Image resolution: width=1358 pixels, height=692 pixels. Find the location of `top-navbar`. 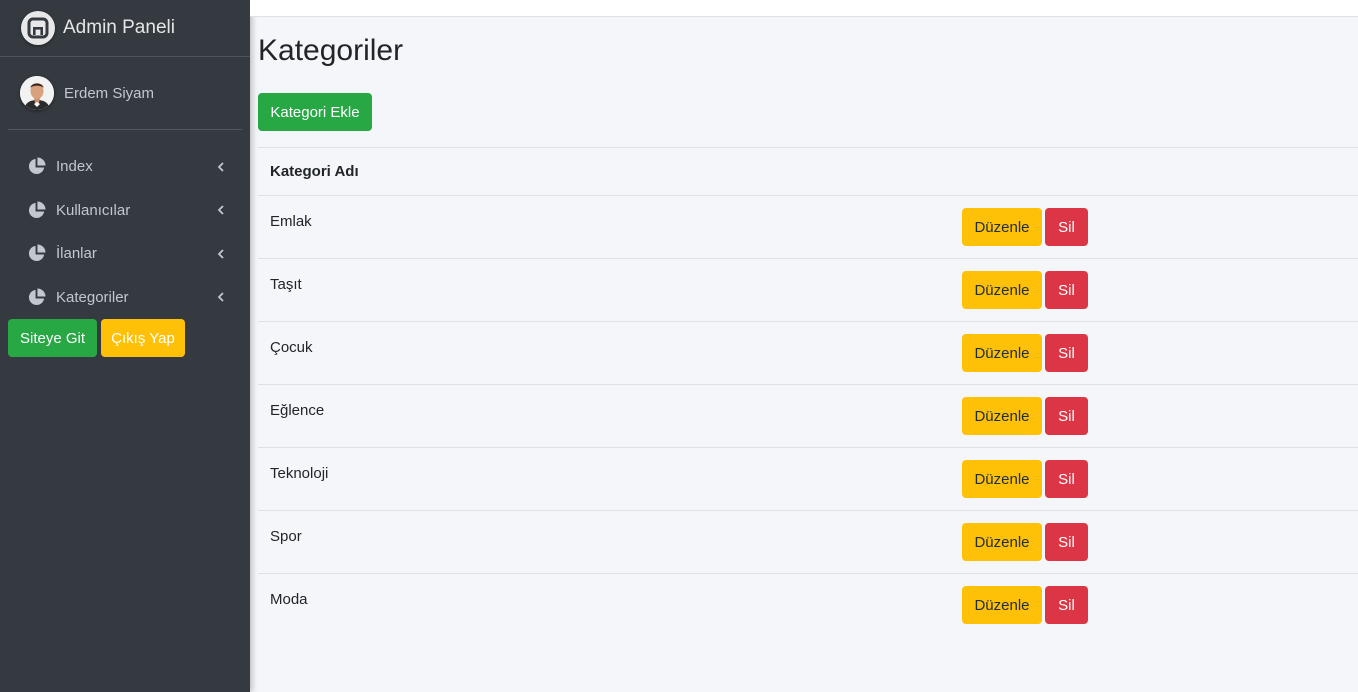

top-navbar is located at coordinates (804, 8).